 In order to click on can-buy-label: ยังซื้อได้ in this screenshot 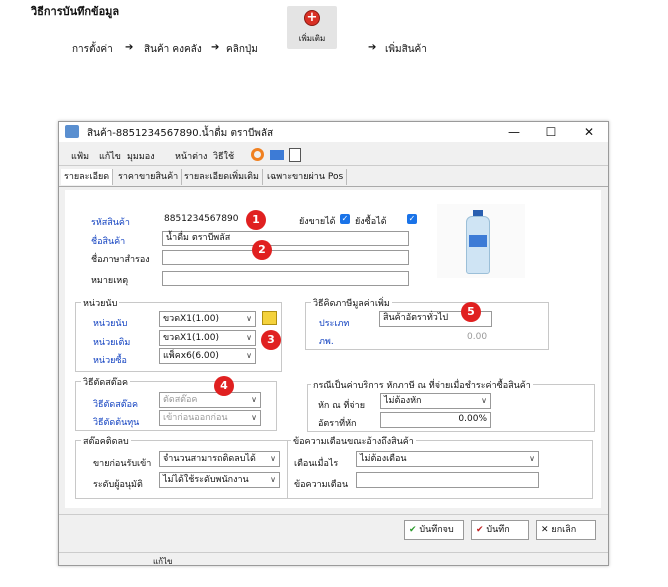, I will do `click(371, 222)`.